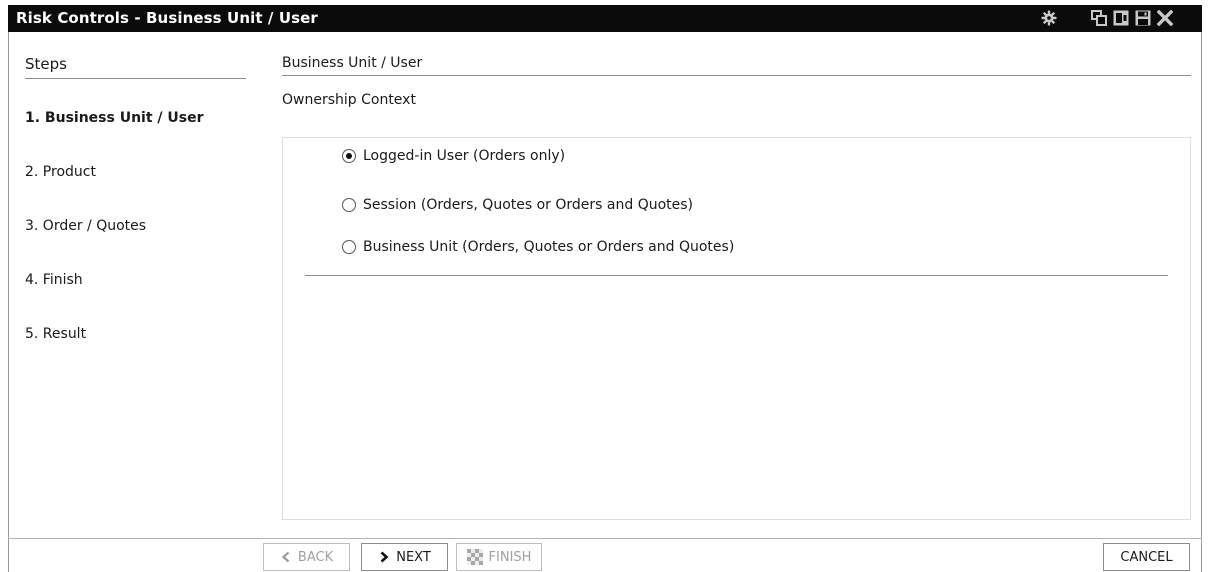 The height and width of the screenshot is (572, 1209). What do you see at coordinates (60, 172) in the screenshot?
I see `step-product: 2. Product` at bounding box center [60, 172].